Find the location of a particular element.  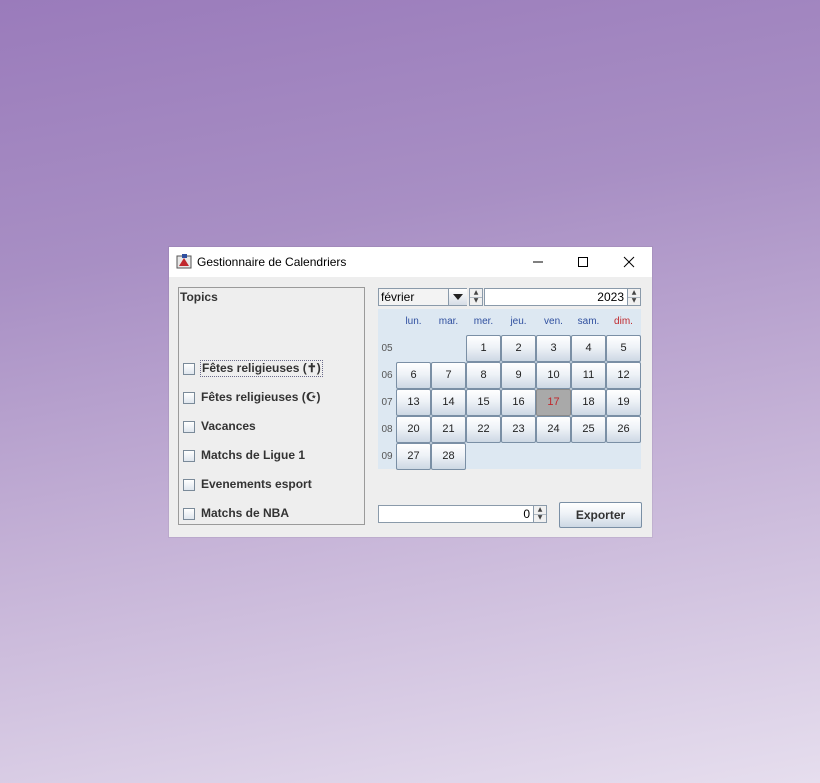

day-button: 22 is located at coordinates (483, 429).